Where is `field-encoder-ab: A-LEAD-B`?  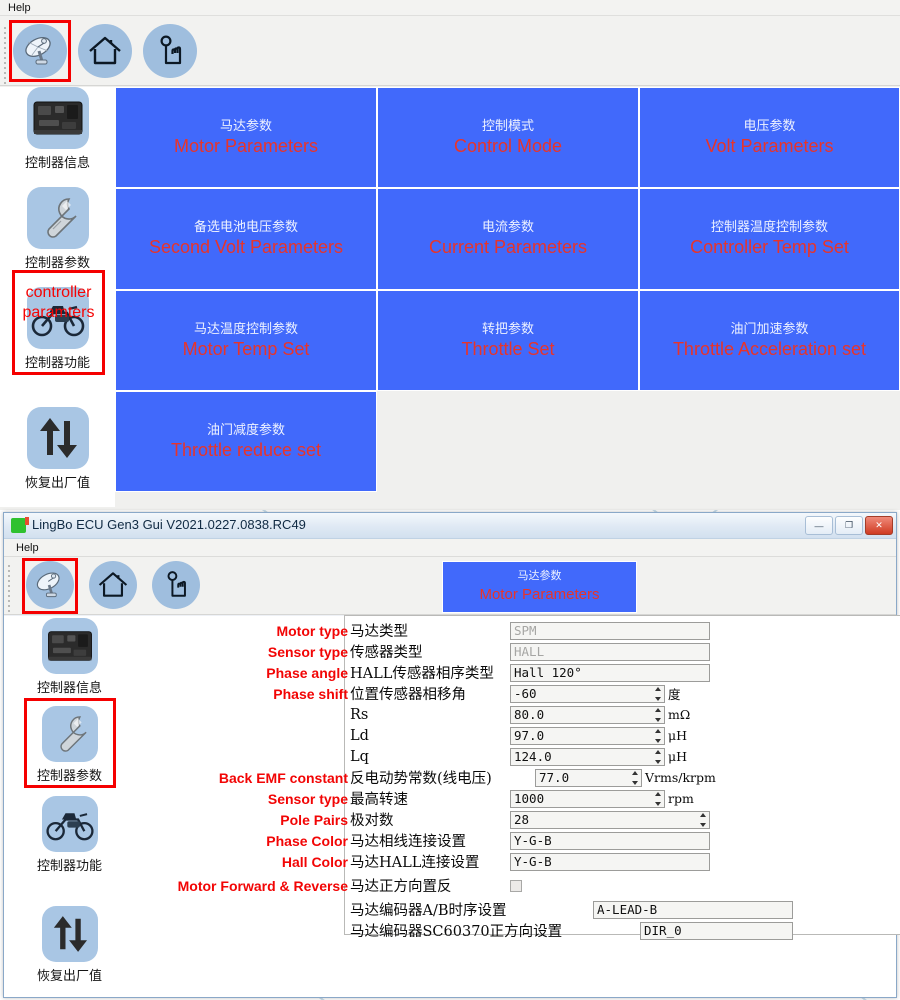
field-encoder-ab: A-LEAD-B is located at coordinates (693, 909).